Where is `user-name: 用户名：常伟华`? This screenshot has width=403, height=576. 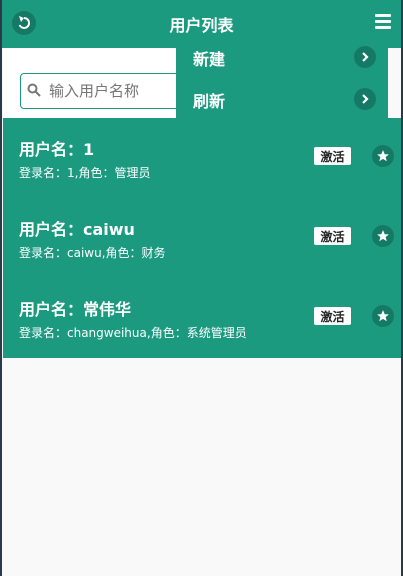
user-name: 用户名：常伟华 is located at coordinates (75, 309).